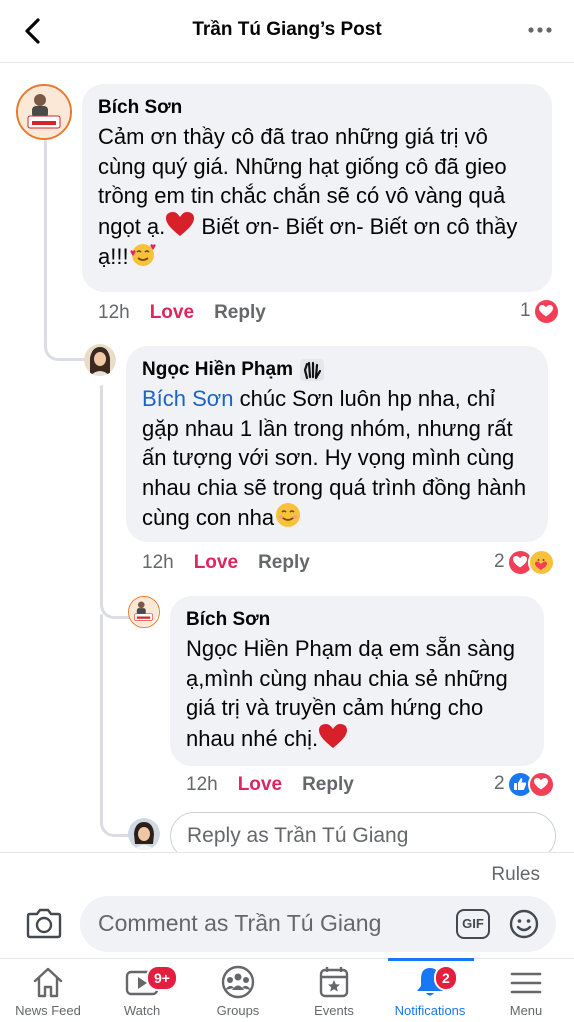 The image size is (574, 1022). What do you see at coordinates (217, 370) in the screenshot?
I see `comment-author: Ngọc Hiền Phạm` at bounding box center [217, 370].